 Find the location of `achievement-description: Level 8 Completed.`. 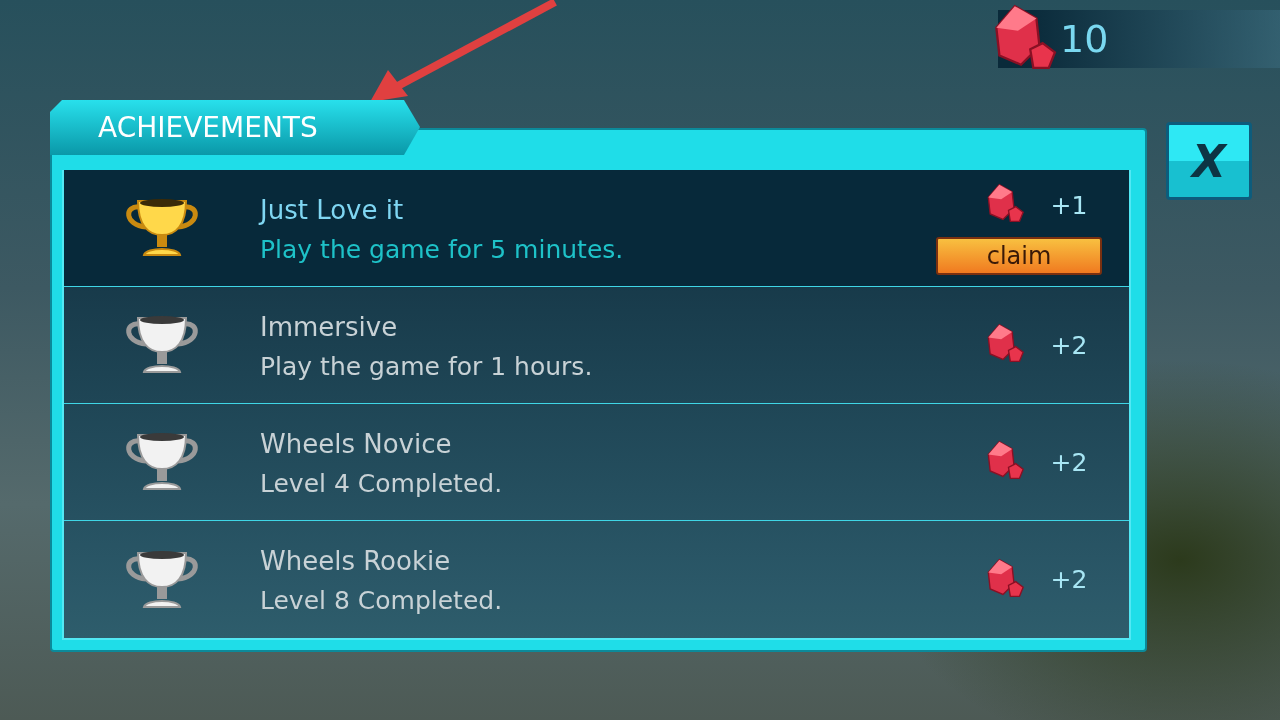

achievement-description: Level 8 Completed. is located at coordinates (382, 600).